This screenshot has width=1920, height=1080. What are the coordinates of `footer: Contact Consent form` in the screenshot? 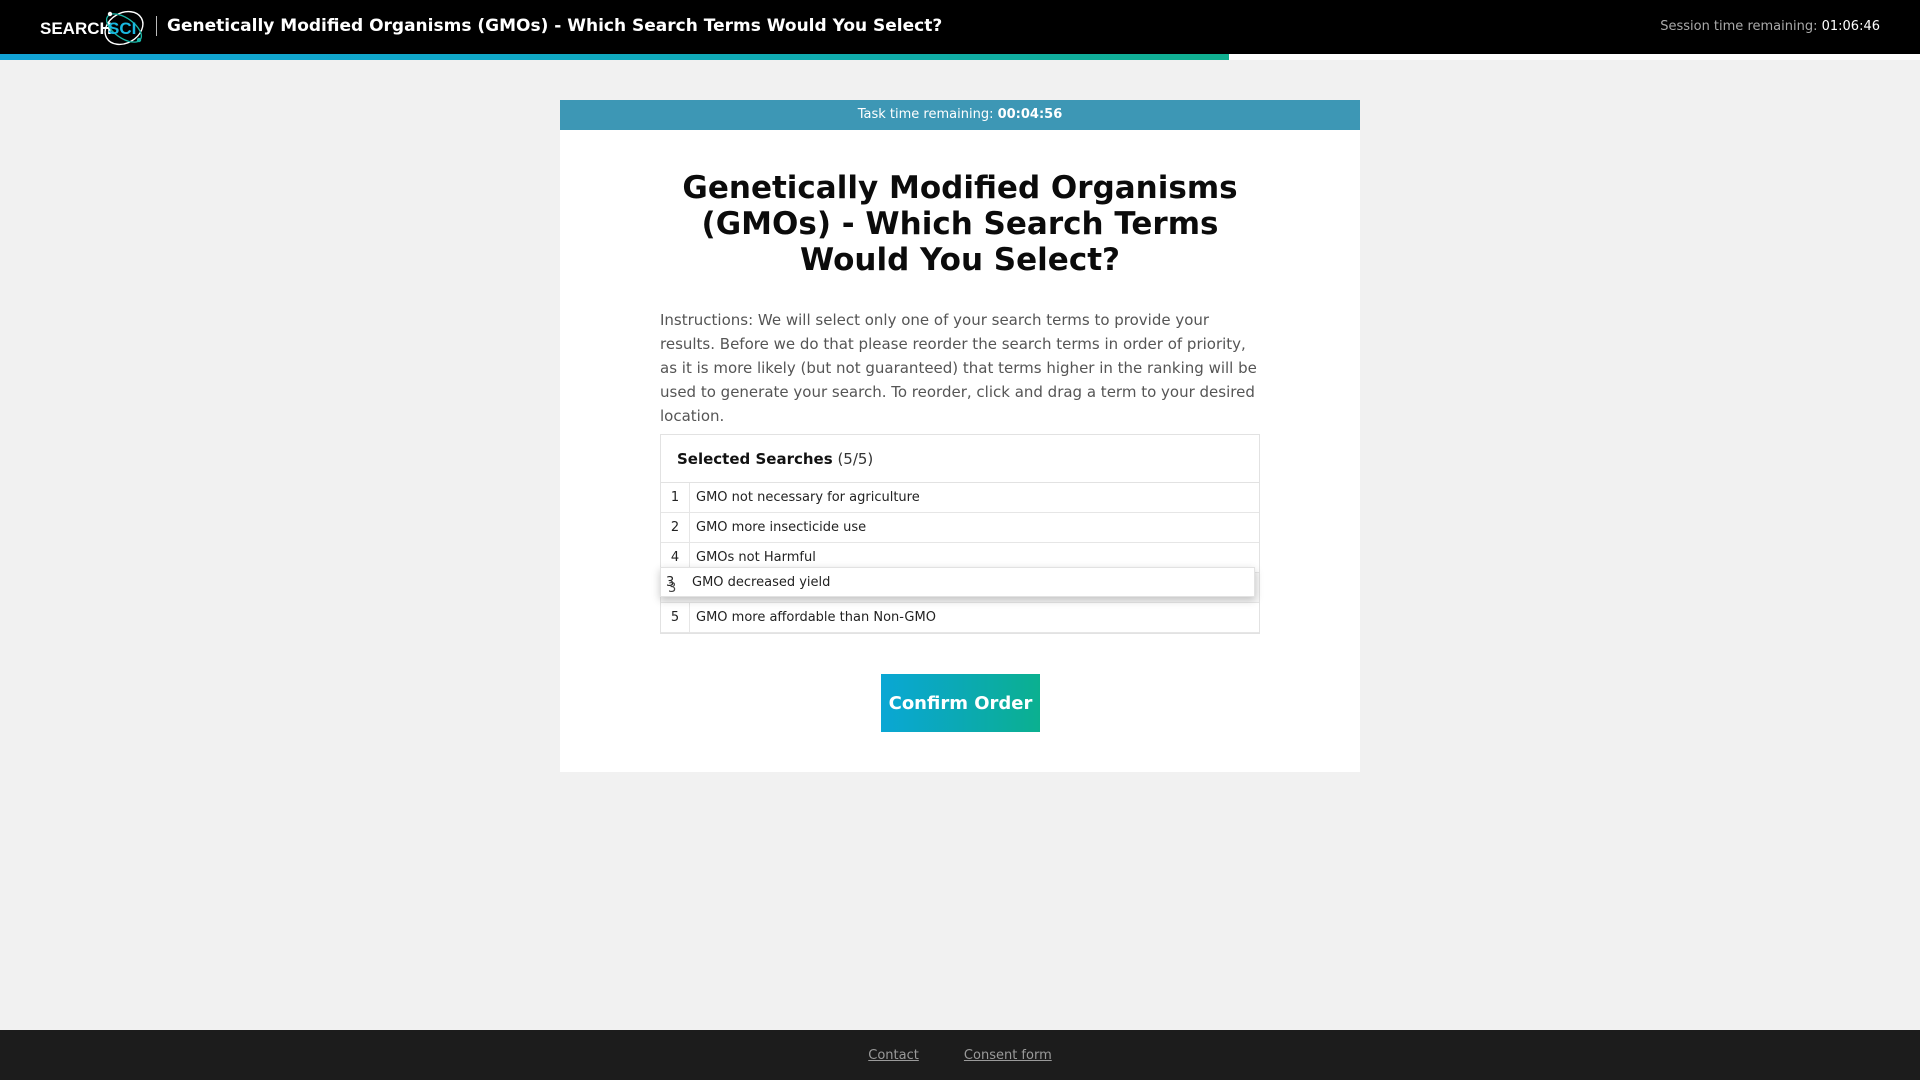 It's located at (960, 1055).